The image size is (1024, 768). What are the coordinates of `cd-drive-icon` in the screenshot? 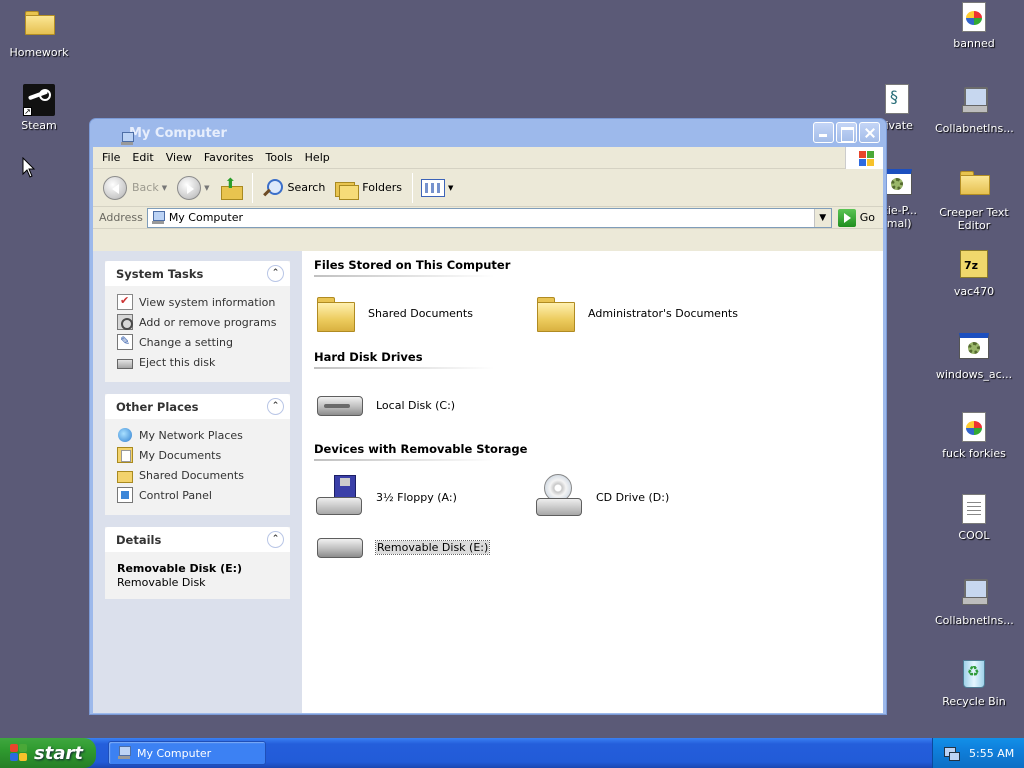 It's located at (560, 497).